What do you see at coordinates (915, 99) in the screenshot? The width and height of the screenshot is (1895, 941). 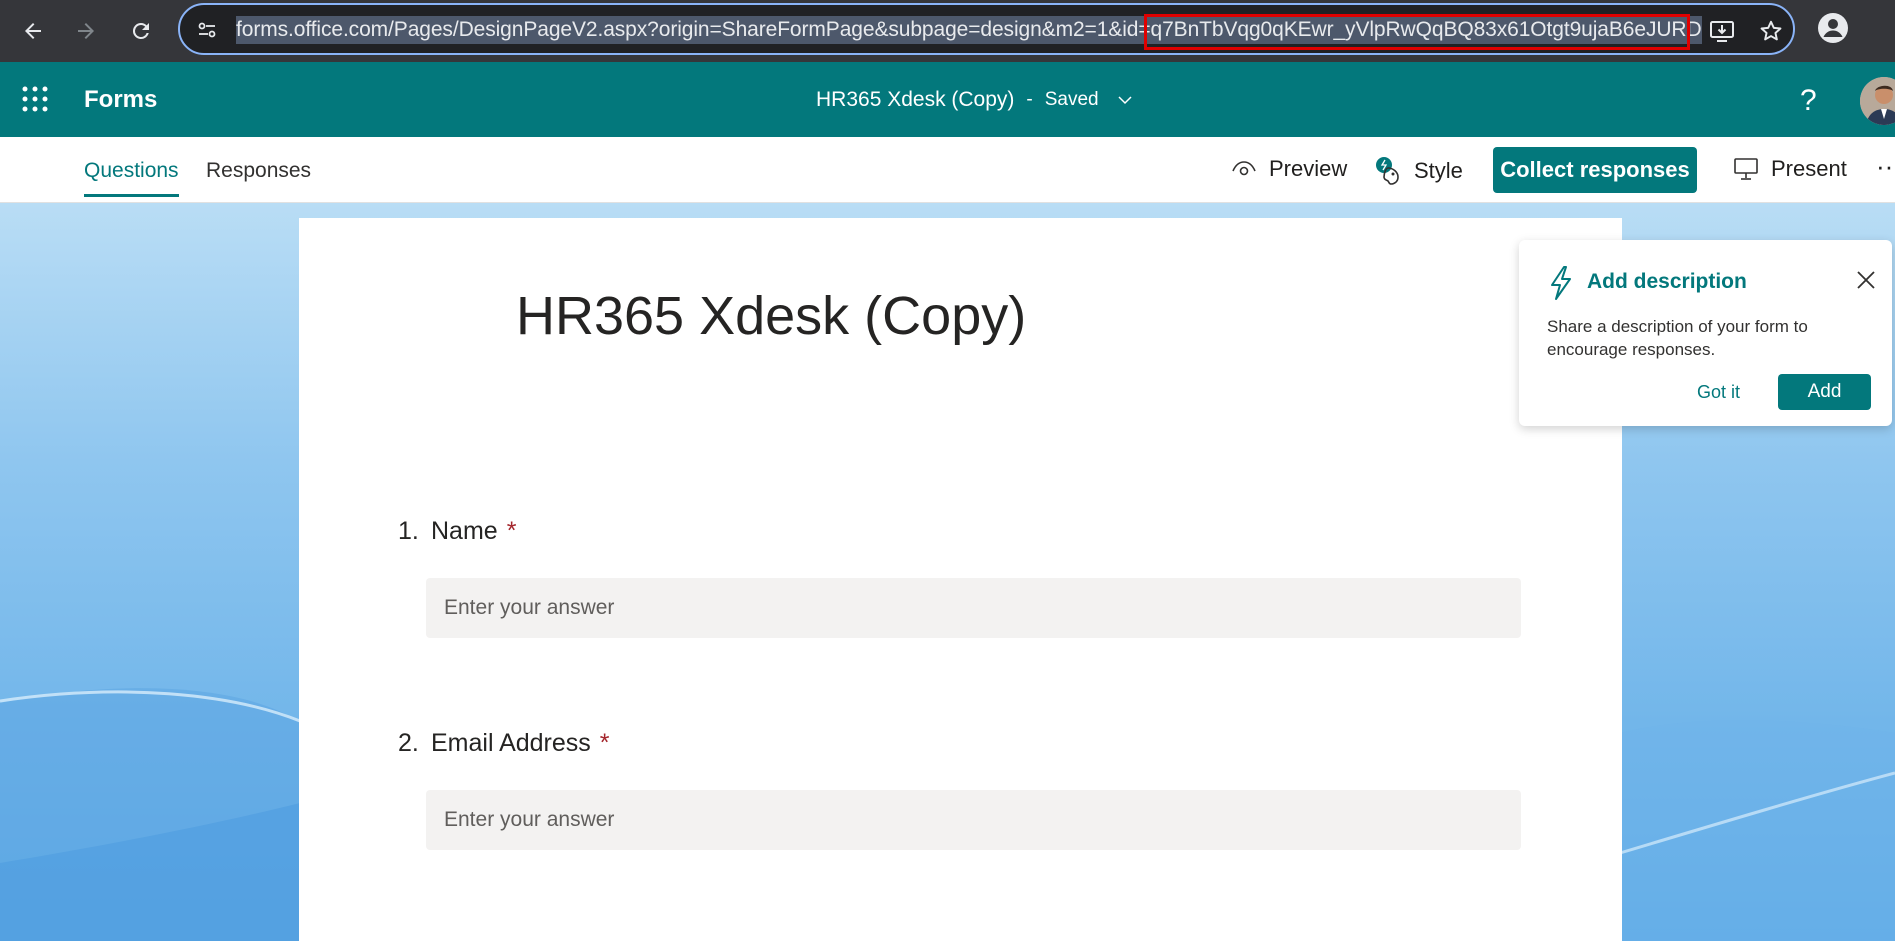 I see `document-title: HR365 Xdesk (Copy)` at bounding box center [915, 99].